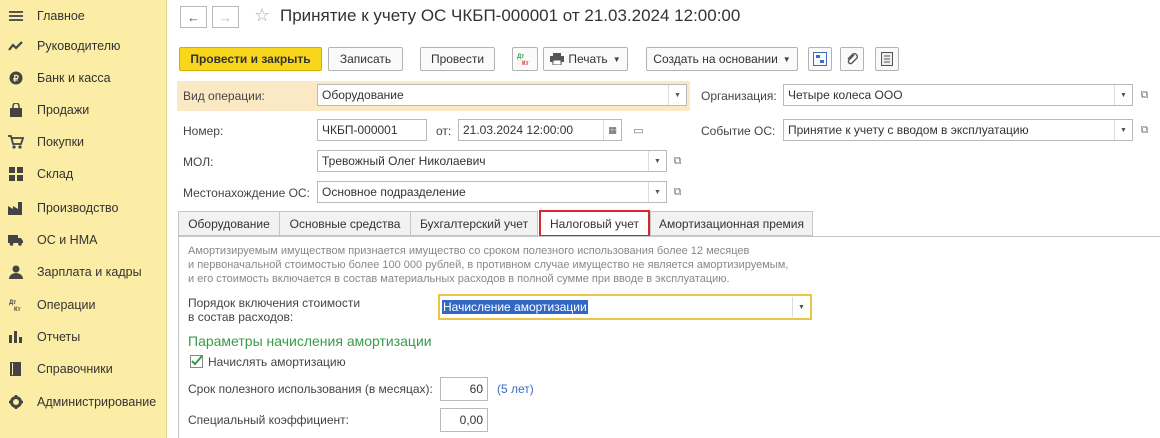  What do you see at coordinates (520, 57) in the screenshot?
I see `svg-text: Дт` at bounding box center [520, 57].